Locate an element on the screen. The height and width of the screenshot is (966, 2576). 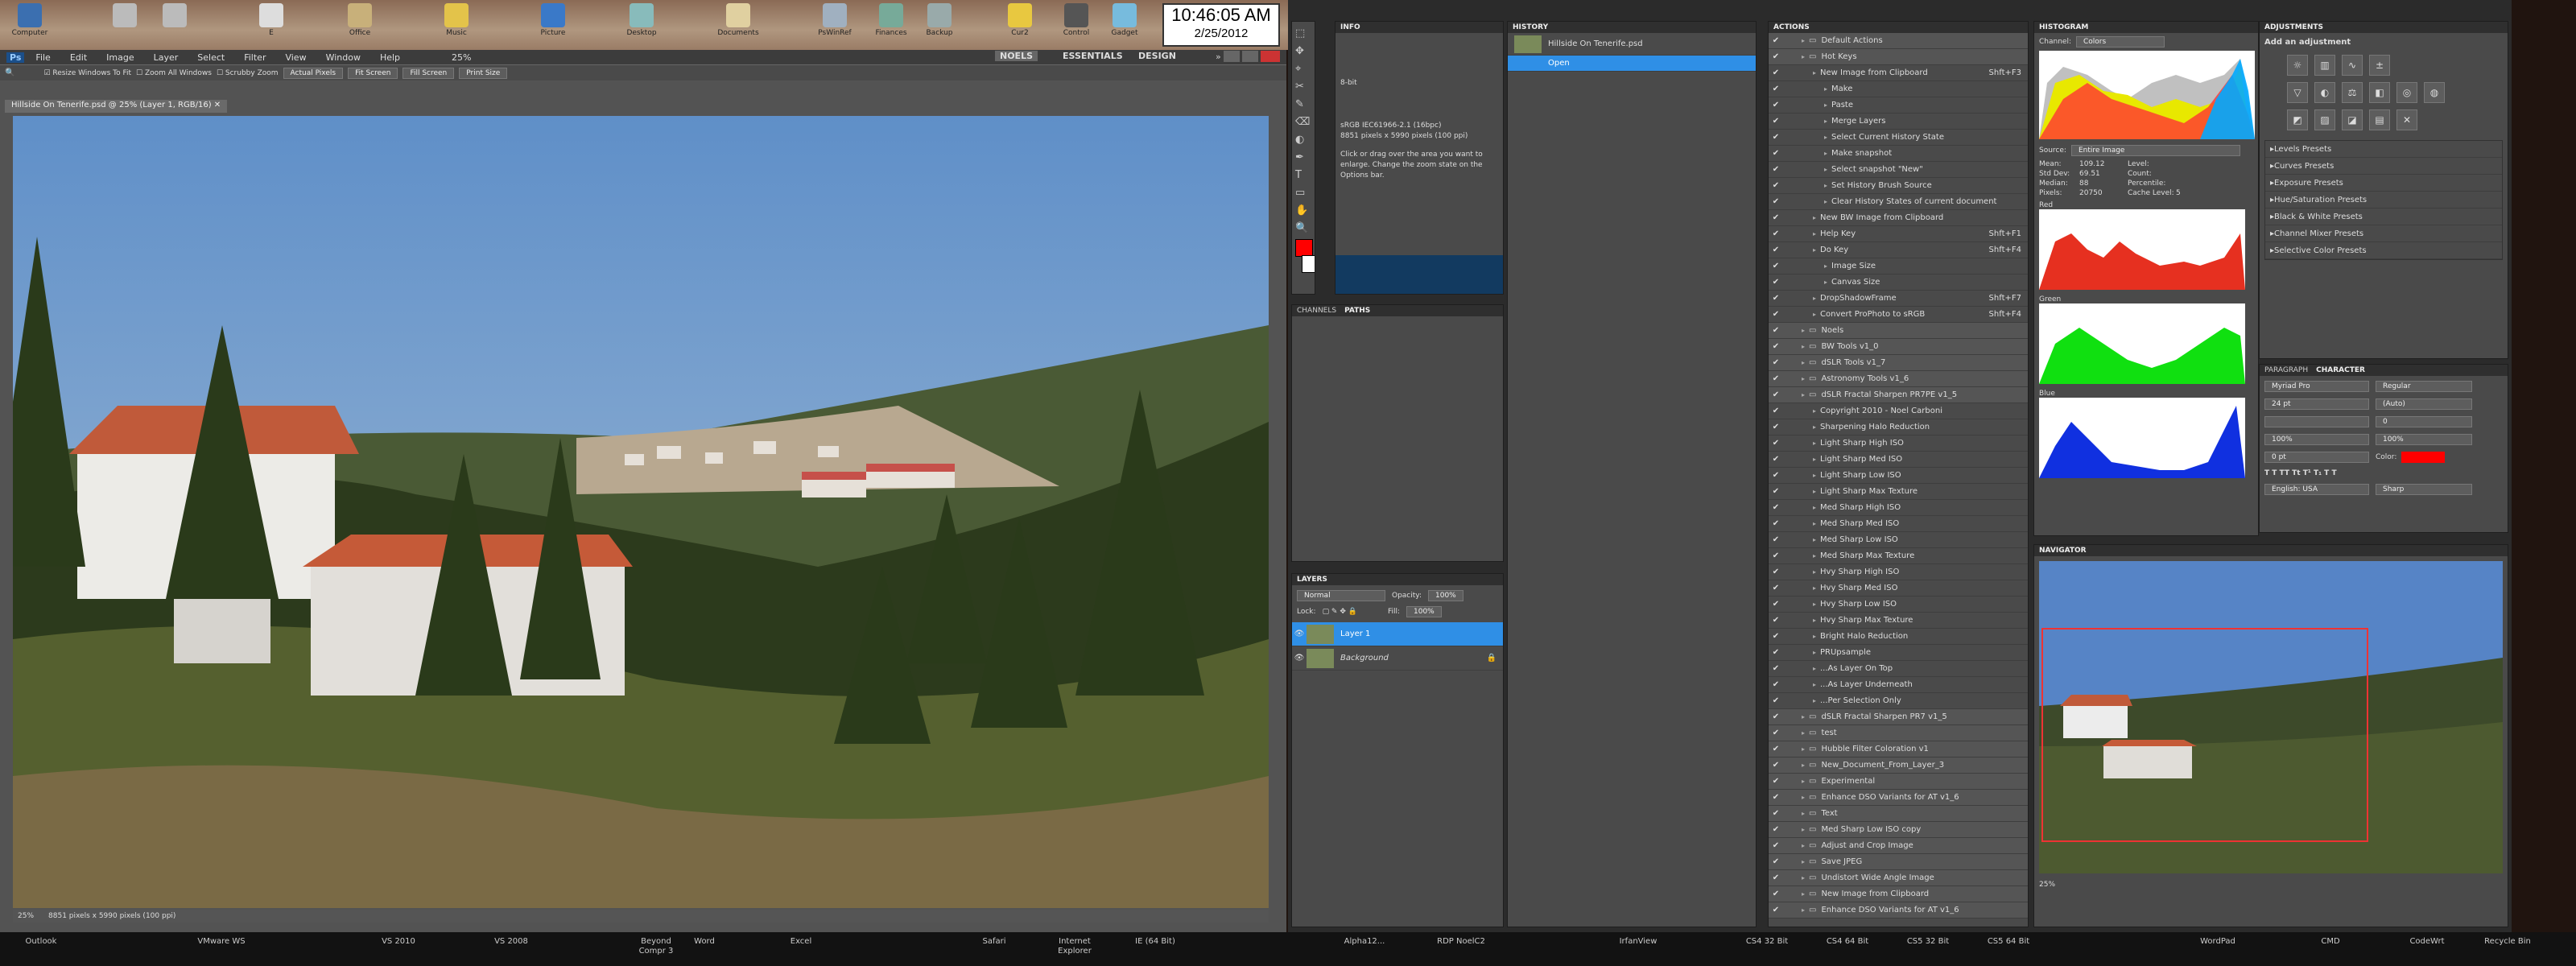
action-name: New_Document_From_Layer_3 is located at coordinates (1882, 765).